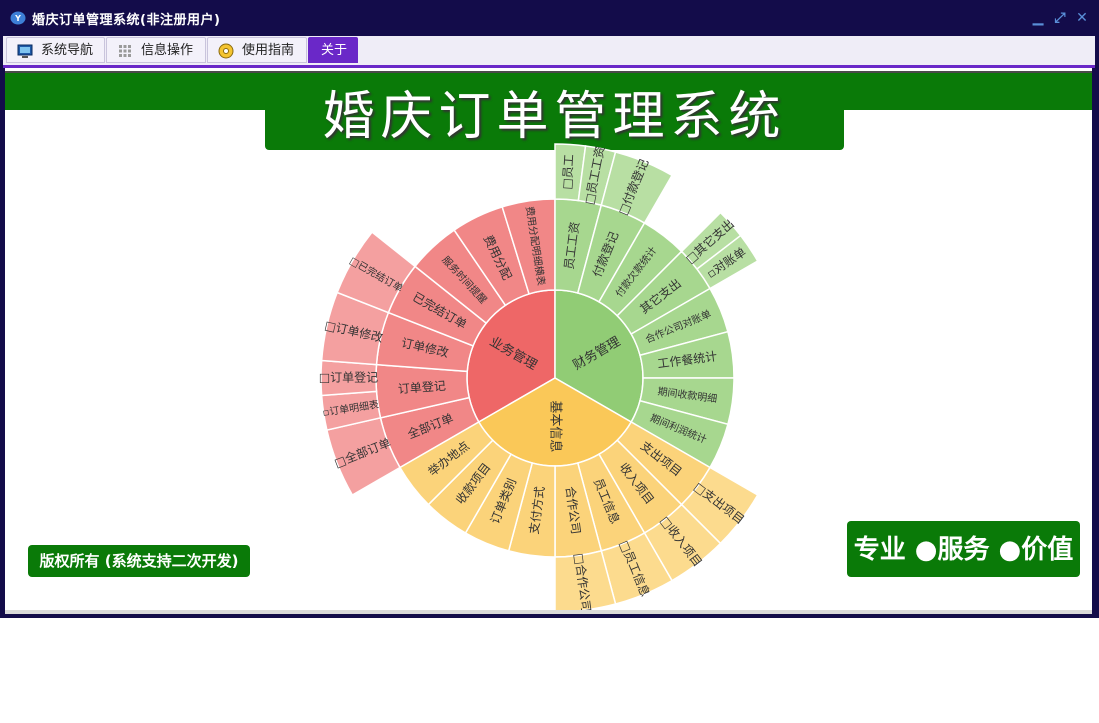 Image resolution: width=1099 pixels, height=723 pixels. I want to click on sunburst-sector-2-label: 基本信息, so click(556, 426).